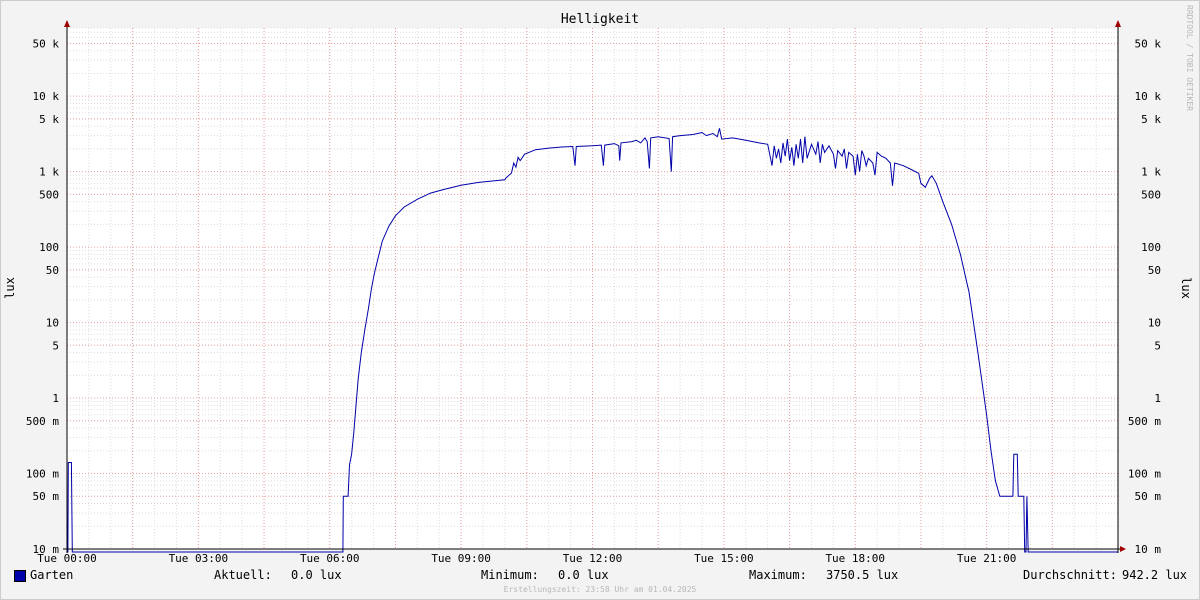 The image size is (1200, 600). I want to click on legend-series-name: Garten, so click(52, 575).